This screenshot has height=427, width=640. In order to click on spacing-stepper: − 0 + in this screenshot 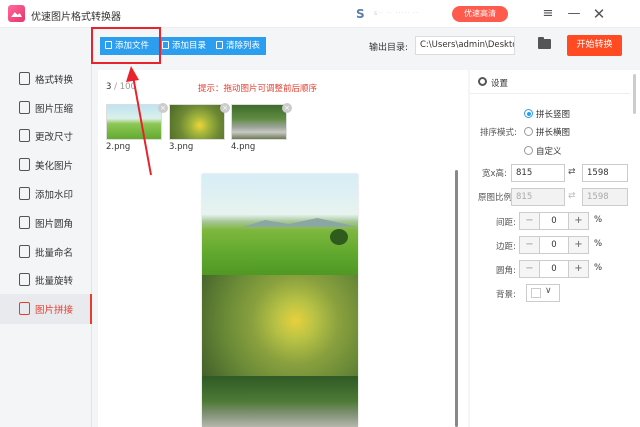, I will do `click(554, 221)`.